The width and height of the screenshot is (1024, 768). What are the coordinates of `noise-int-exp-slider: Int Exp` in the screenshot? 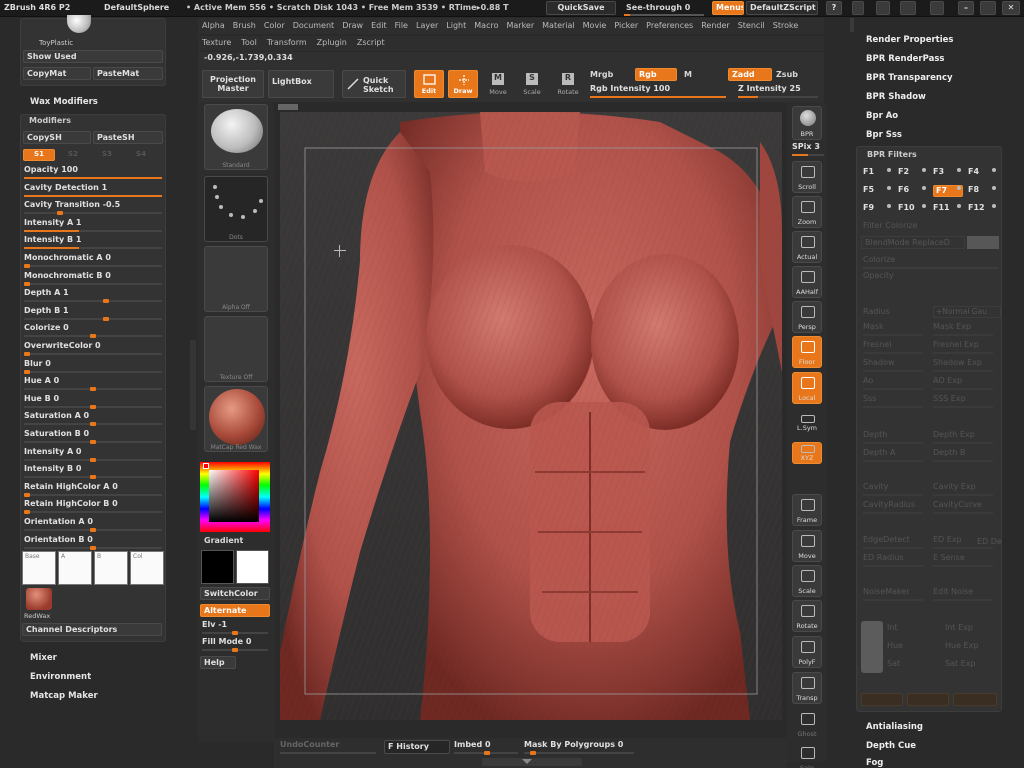 It's located at (959, 627).